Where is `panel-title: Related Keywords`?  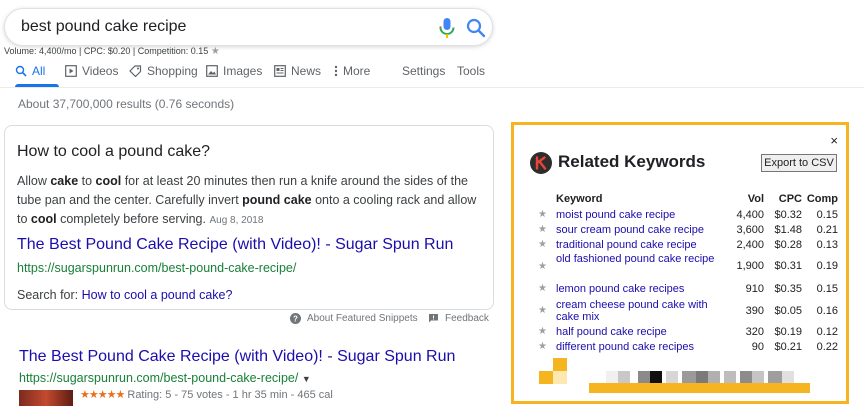 panel-title: Related Keywords is located at coordinates (632, 161).